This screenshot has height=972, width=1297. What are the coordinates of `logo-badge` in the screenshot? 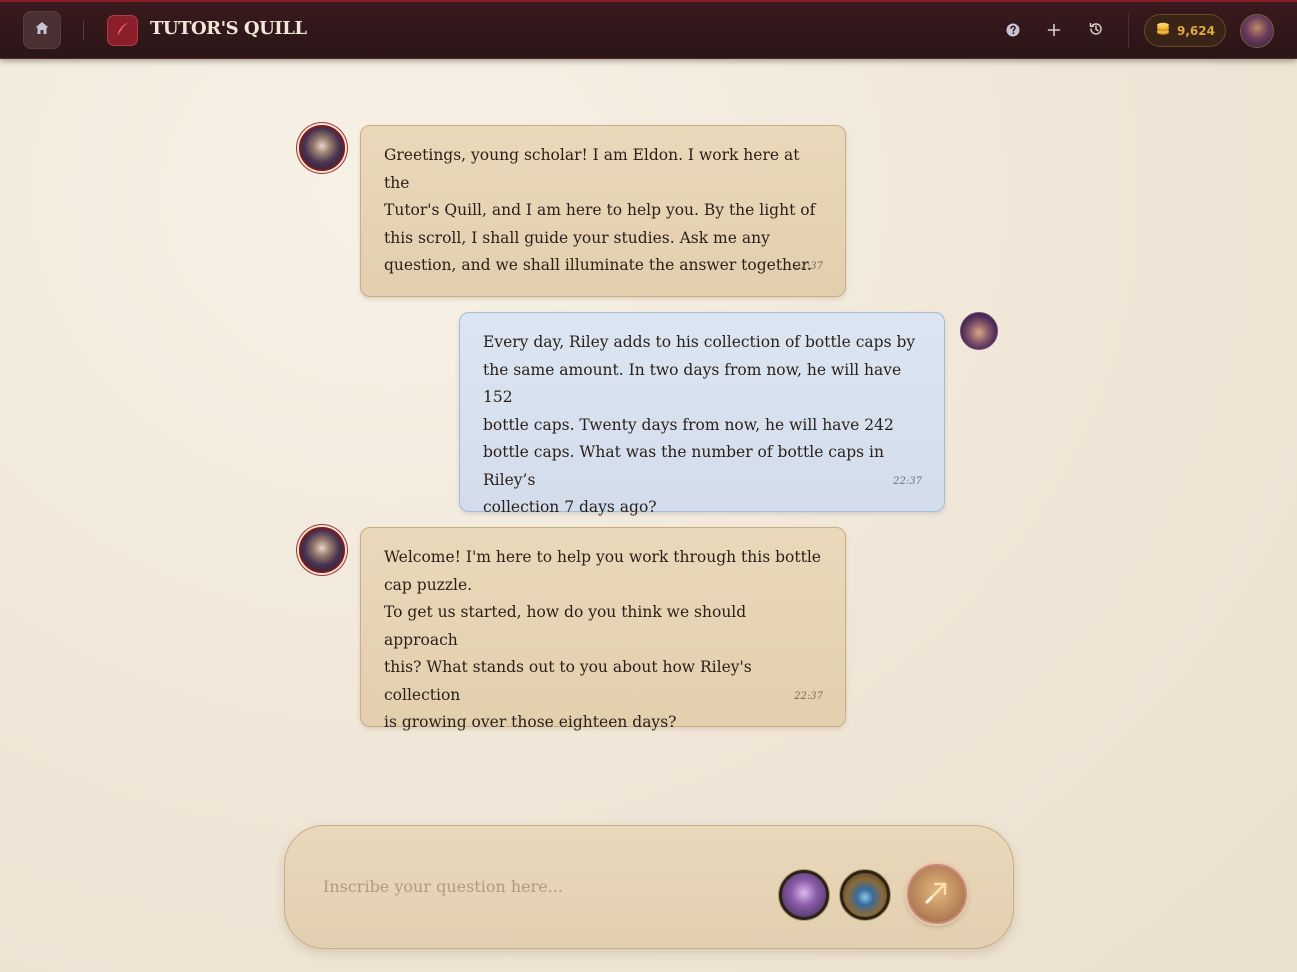 It's located at (122, 30).